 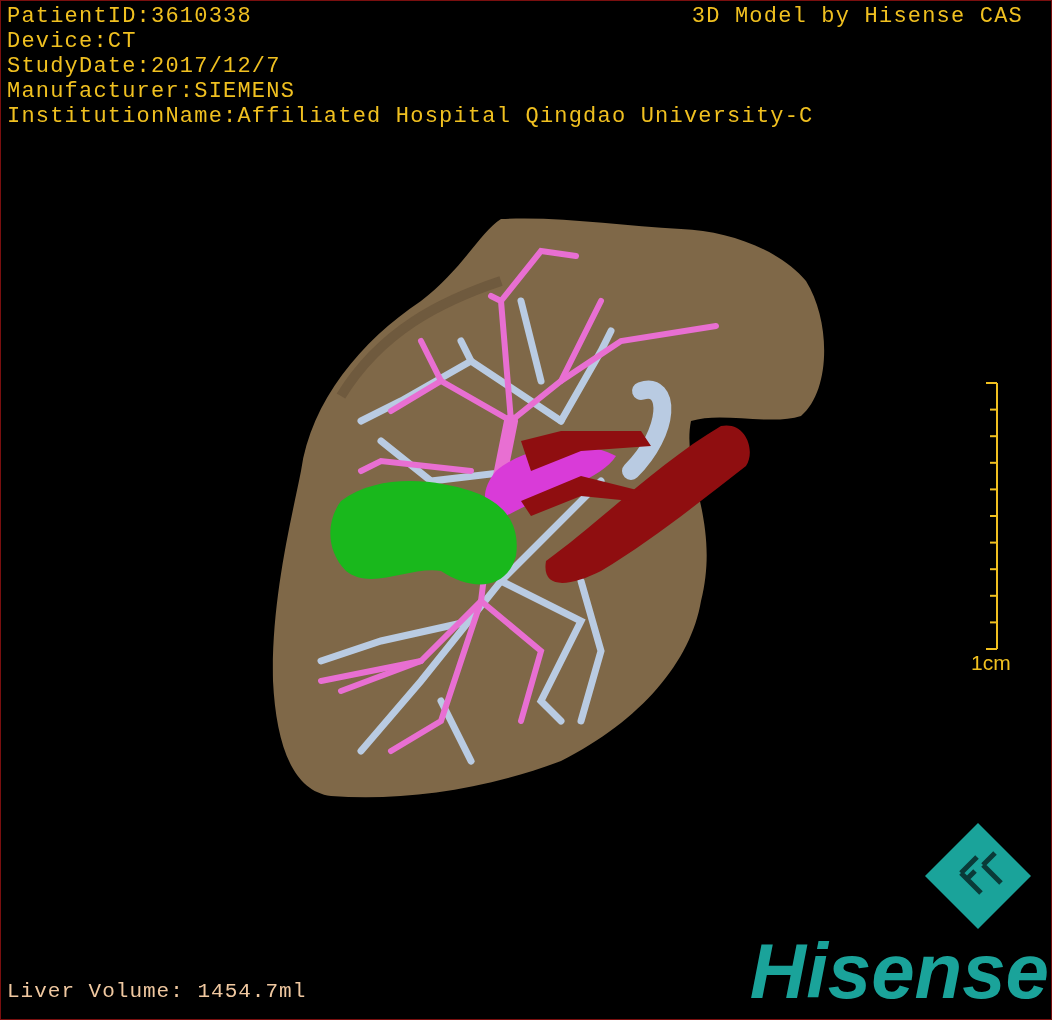 What do you see at coordinates (151, 91) in the screenshot?
I see `info-text: Manufacturer:SIEMENS` at bounding box center [151, 91].